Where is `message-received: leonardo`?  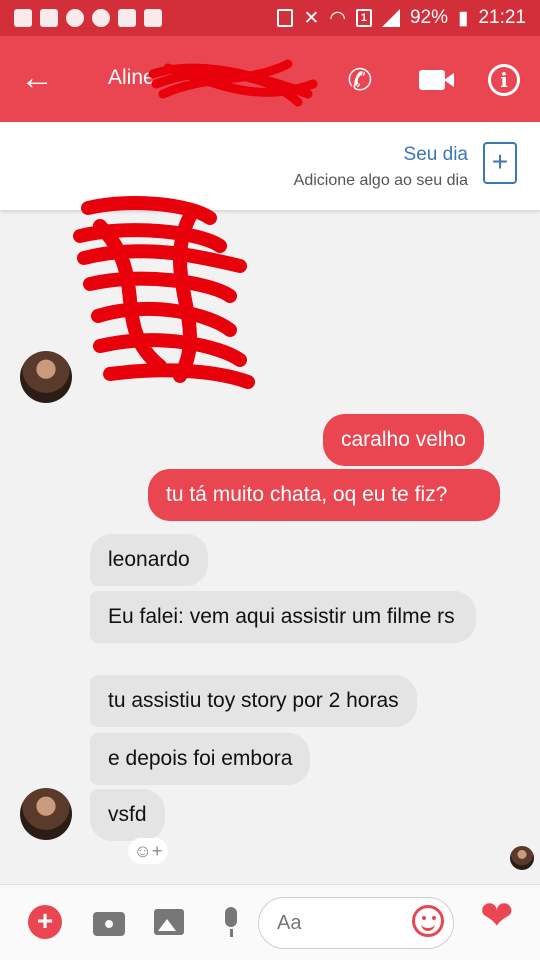 message-received: leonardo is located at coordinates (149, 560).